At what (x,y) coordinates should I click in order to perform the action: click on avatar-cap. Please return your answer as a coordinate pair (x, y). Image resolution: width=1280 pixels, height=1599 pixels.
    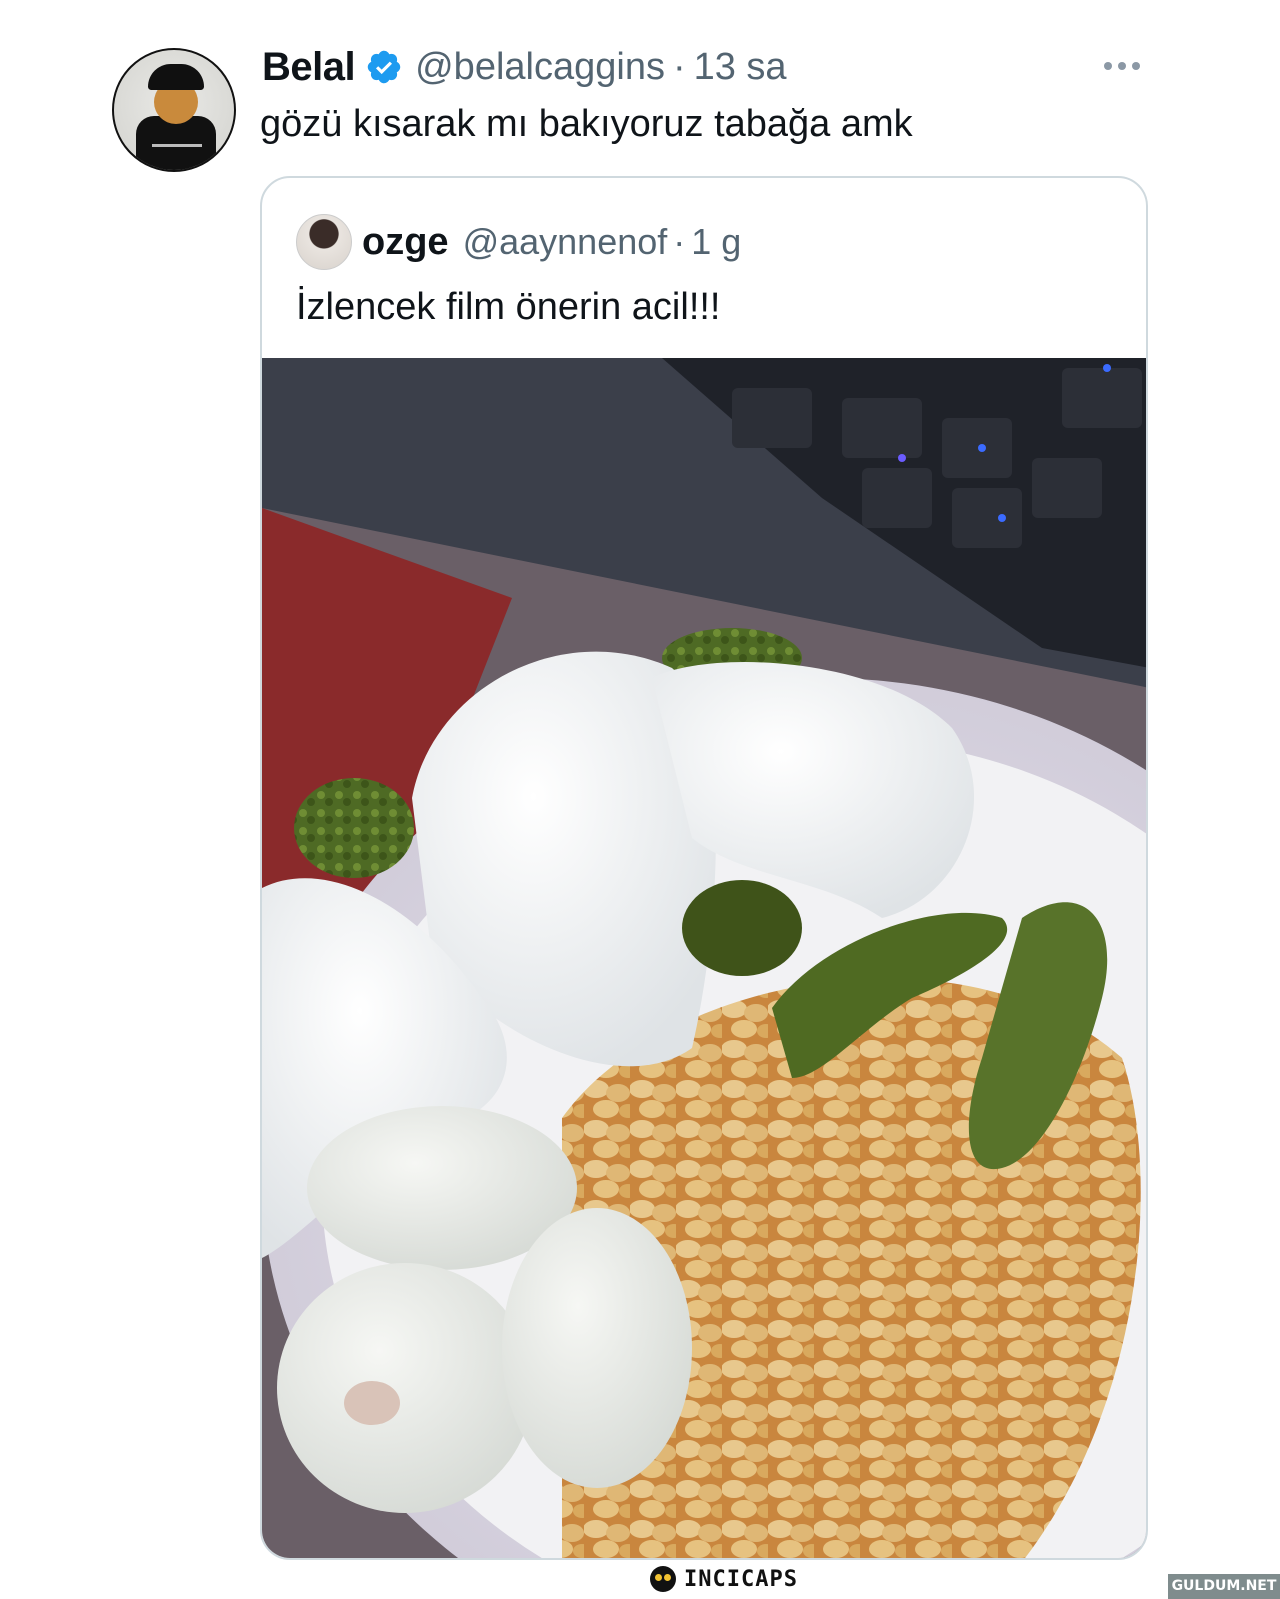
    Looking at the image, I should click on (176, 77).